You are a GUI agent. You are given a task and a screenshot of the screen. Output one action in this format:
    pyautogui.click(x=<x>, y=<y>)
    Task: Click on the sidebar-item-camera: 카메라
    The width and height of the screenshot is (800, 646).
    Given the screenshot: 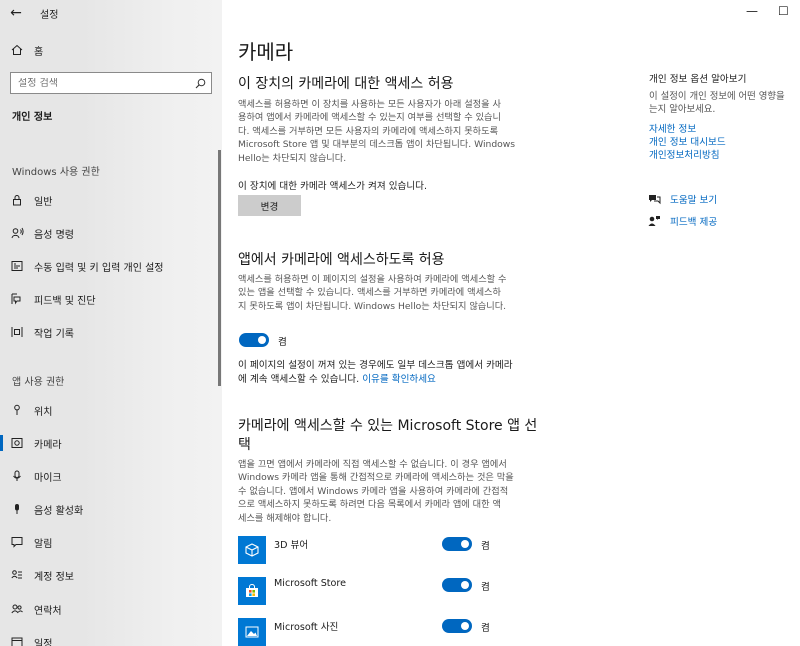 What is the action you would take?
    pyautogui.click(x=111, y=443)
    